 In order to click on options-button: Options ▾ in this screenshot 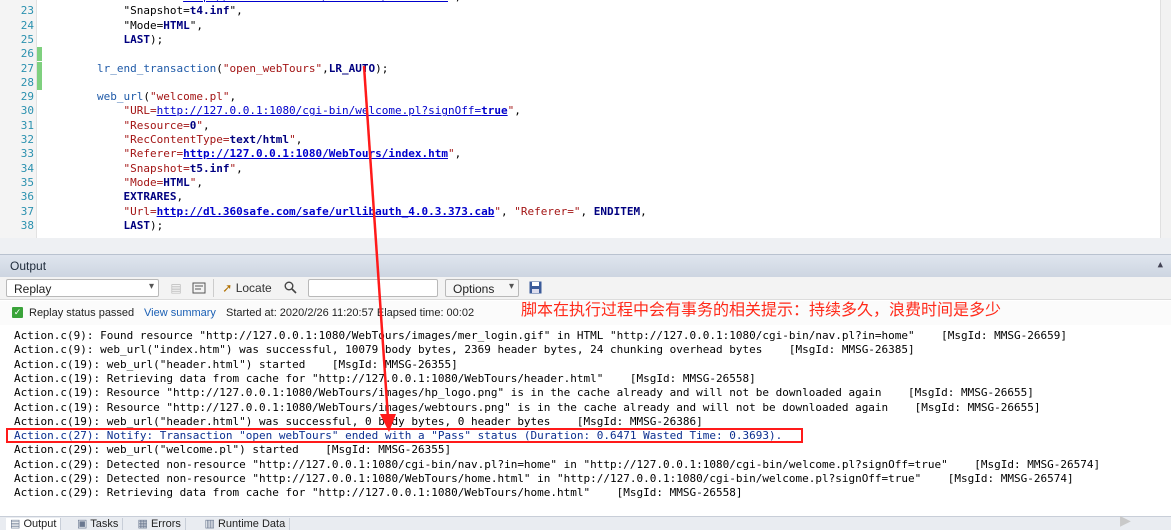, I will do `click(482, 288)`.